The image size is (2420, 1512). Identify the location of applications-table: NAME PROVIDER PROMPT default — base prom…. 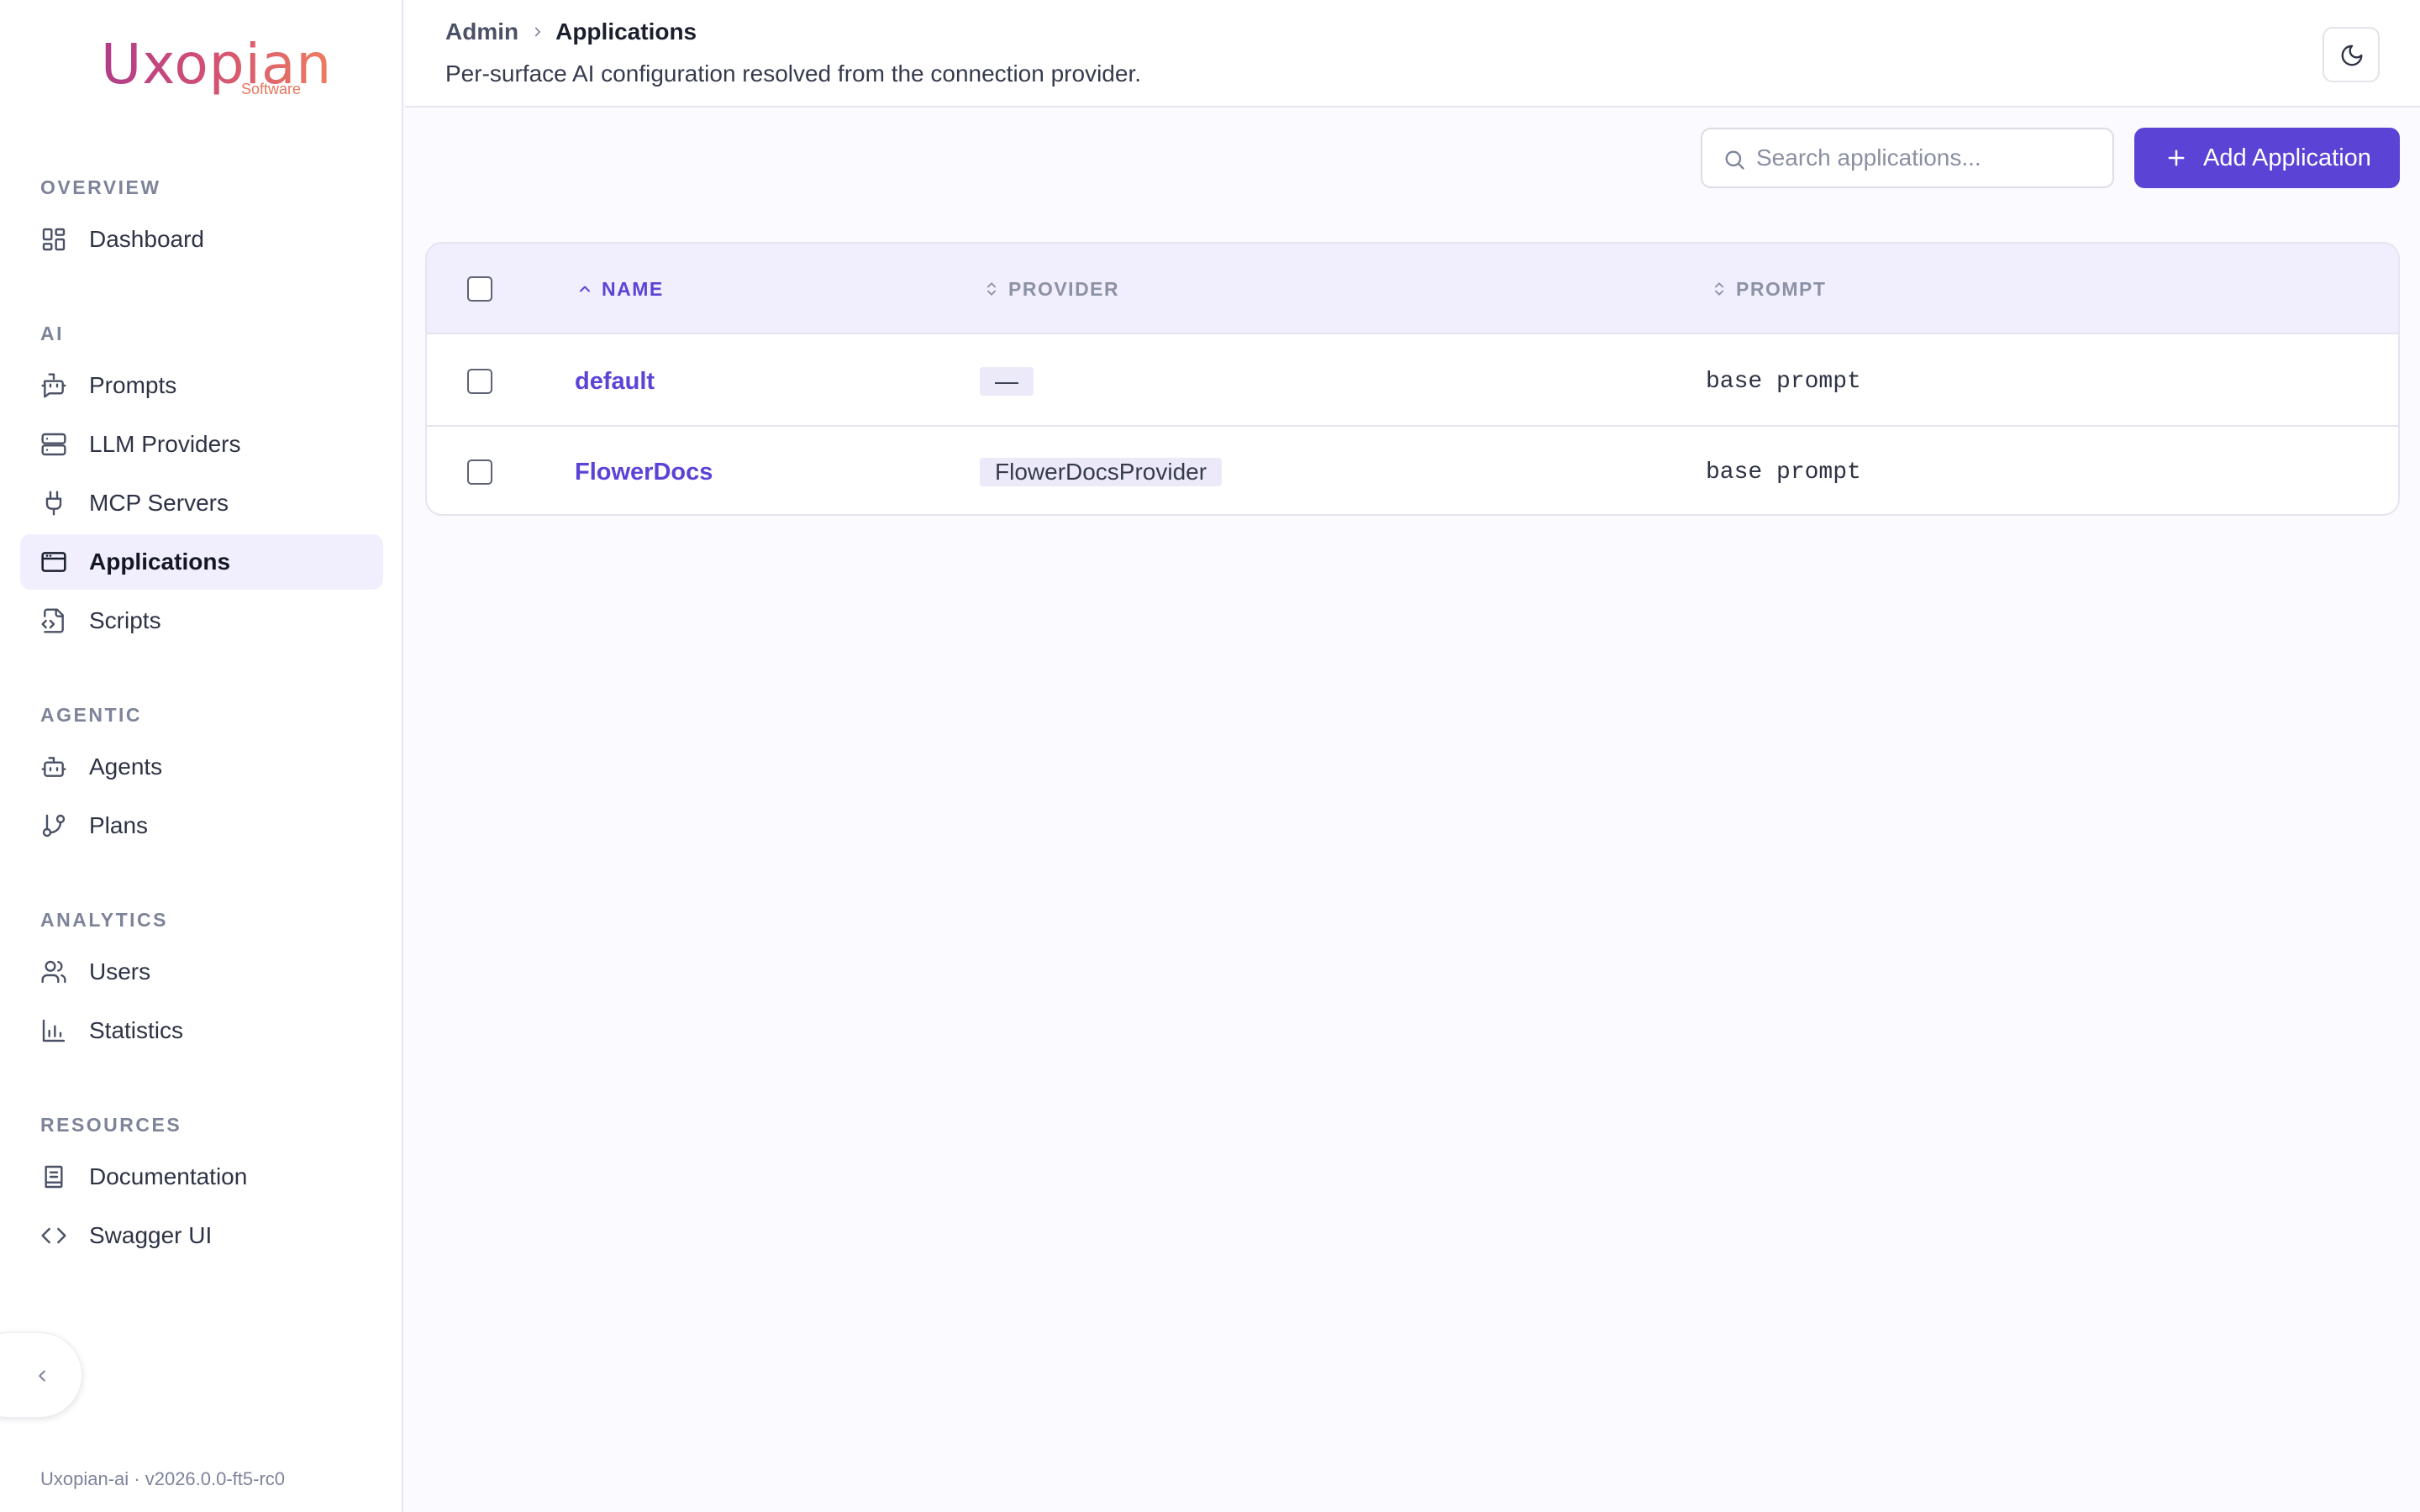
(1412, 379).